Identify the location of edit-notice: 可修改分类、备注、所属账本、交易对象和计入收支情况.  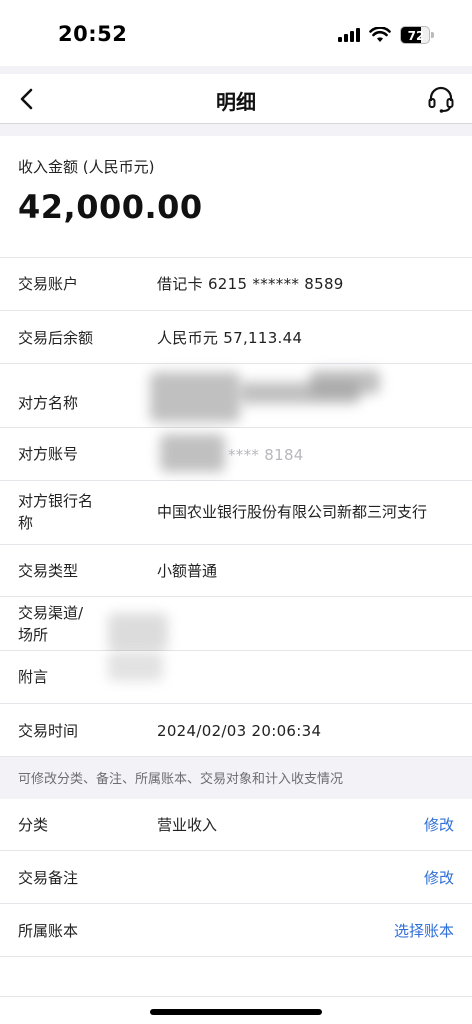
(236, 778).